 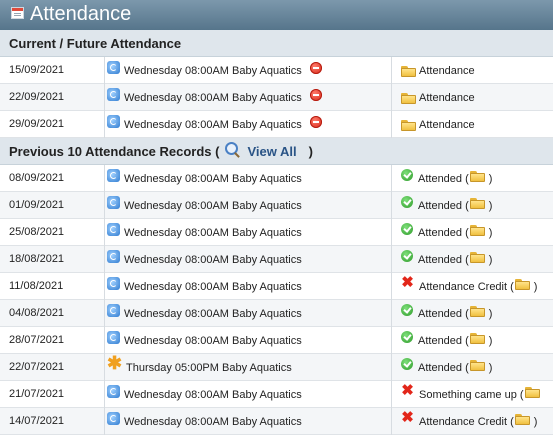 I want to click on date-cell: 28/07/2021, so click(x=37, y=340).